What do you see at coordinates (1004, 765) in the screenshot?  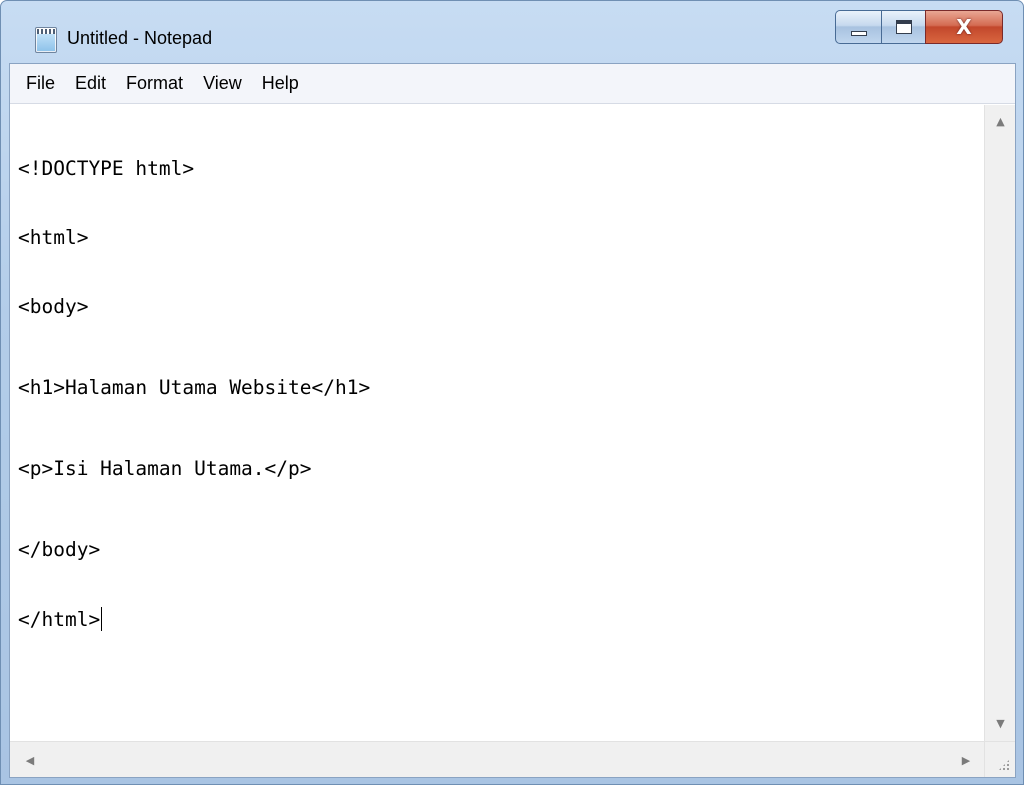 I see `resize-grip-icon` at bounding box center [1004, 765].